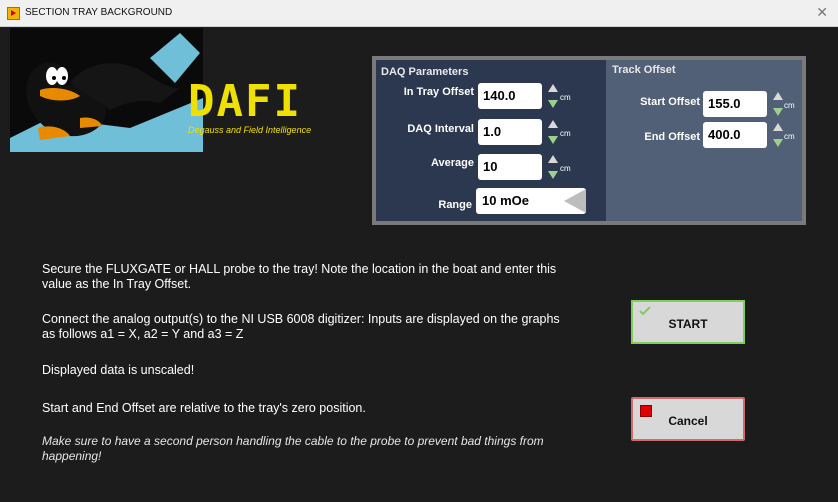  Describe the element at coordinates (99, 12) in the screenshot. I see `window-title: SECTION TRAY BACKGROUND` at that location.